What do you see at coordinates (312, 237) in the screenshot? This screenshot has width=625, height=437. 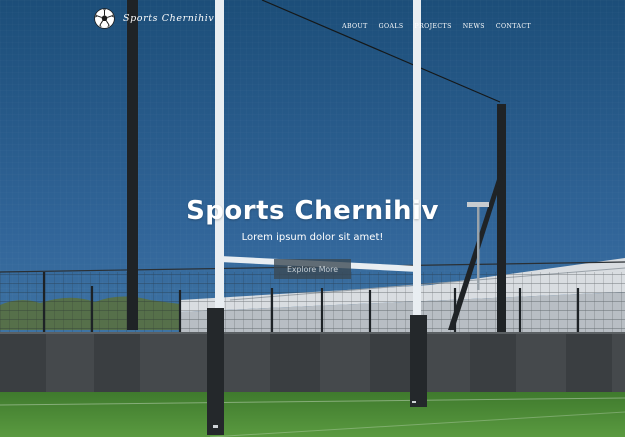 I see `hero-subtitle: Lorem ipsum dolor sit amet!` at bounding box center [312, 237].